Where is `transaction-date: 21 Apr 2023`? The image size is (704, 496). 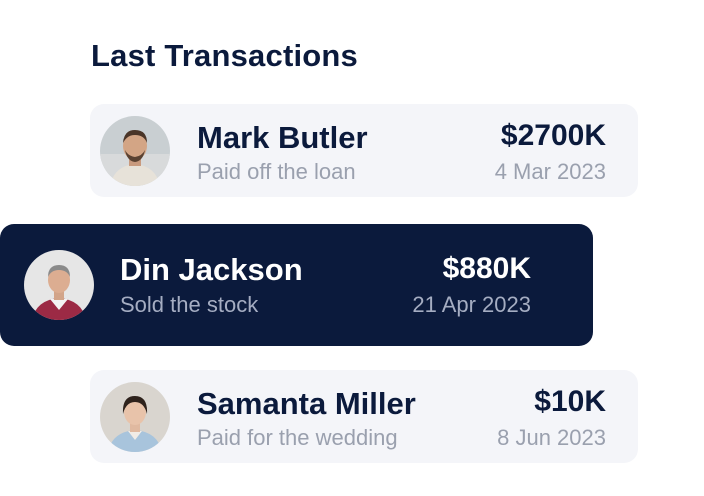 transaction-date: 21 Apr 2023 is located at coordinates (471, 304).